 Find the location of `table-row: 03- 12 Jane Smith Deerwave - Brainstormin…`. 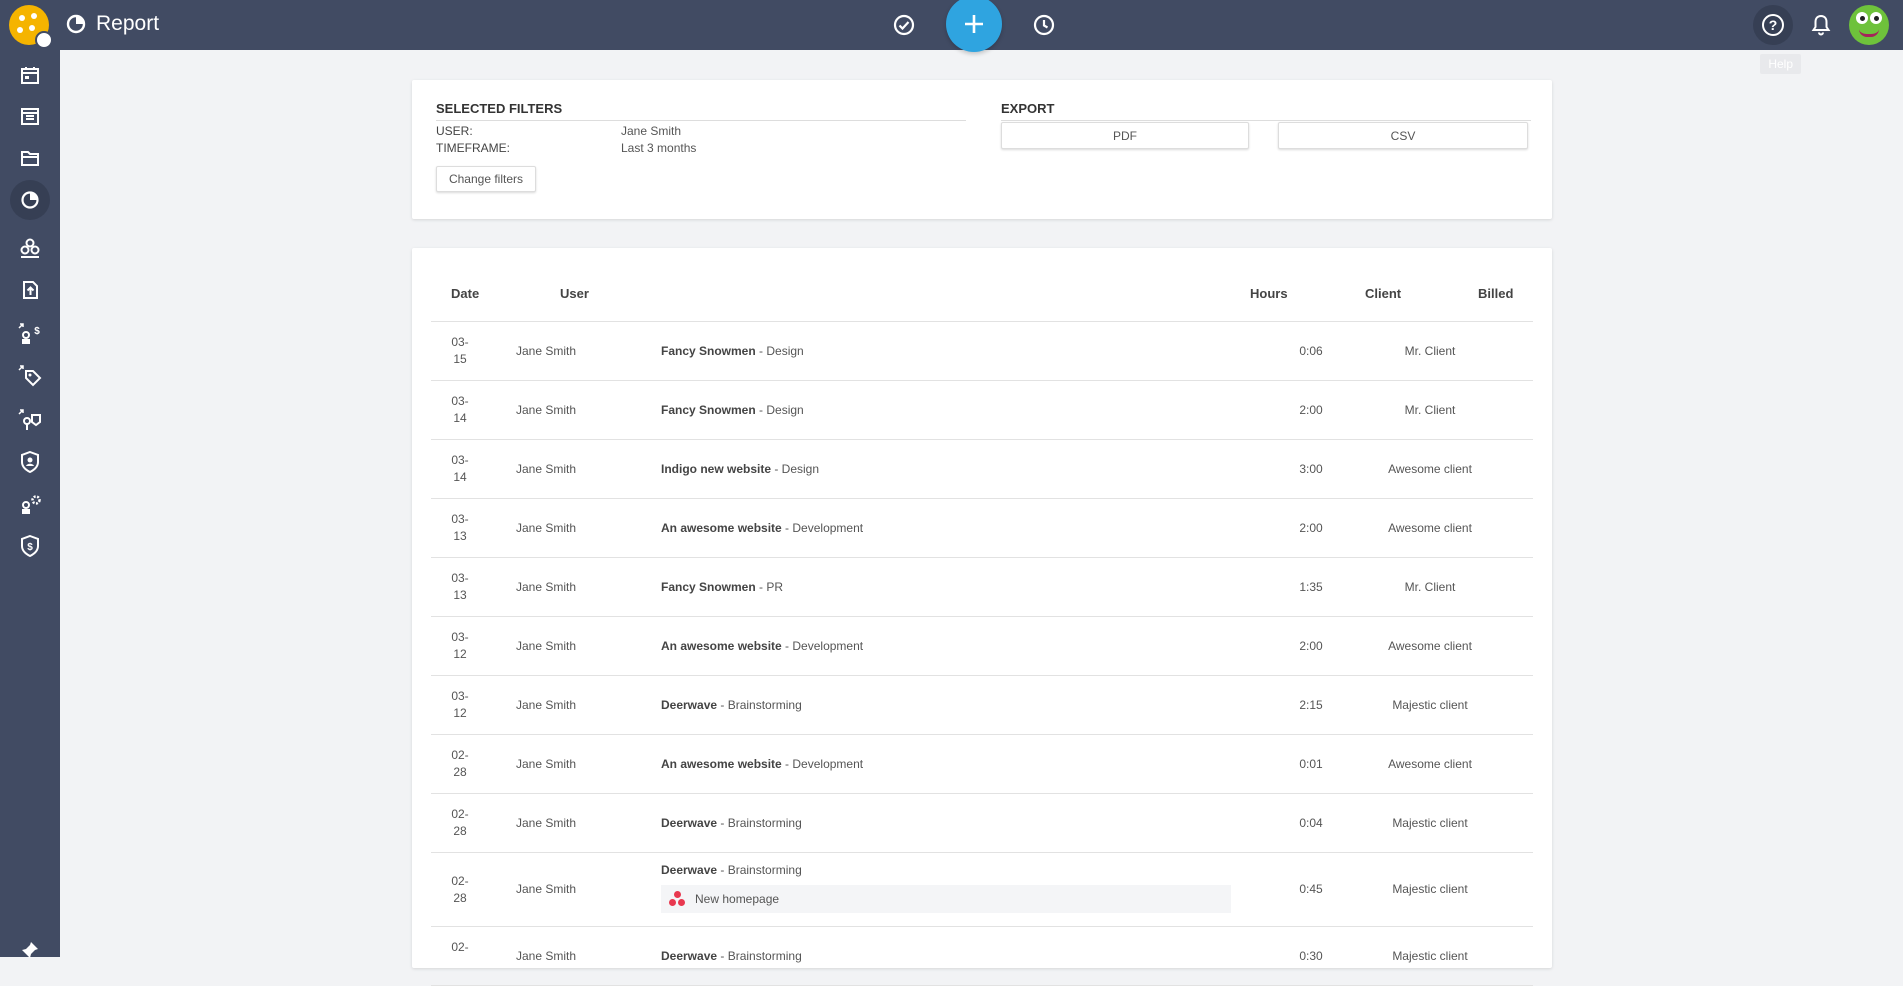

table-row: 03- 12 Jane Smith Deerwave - Brainstormin… is located at coordinates (982, 705).